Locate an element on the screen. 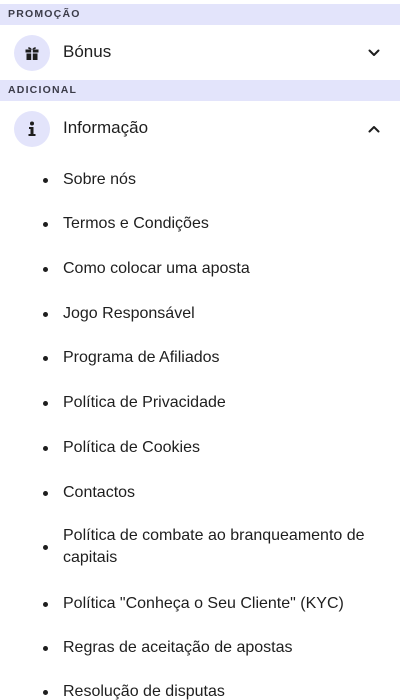  submenu-item-contactos: Contactos is located at coordinates (200, 493).